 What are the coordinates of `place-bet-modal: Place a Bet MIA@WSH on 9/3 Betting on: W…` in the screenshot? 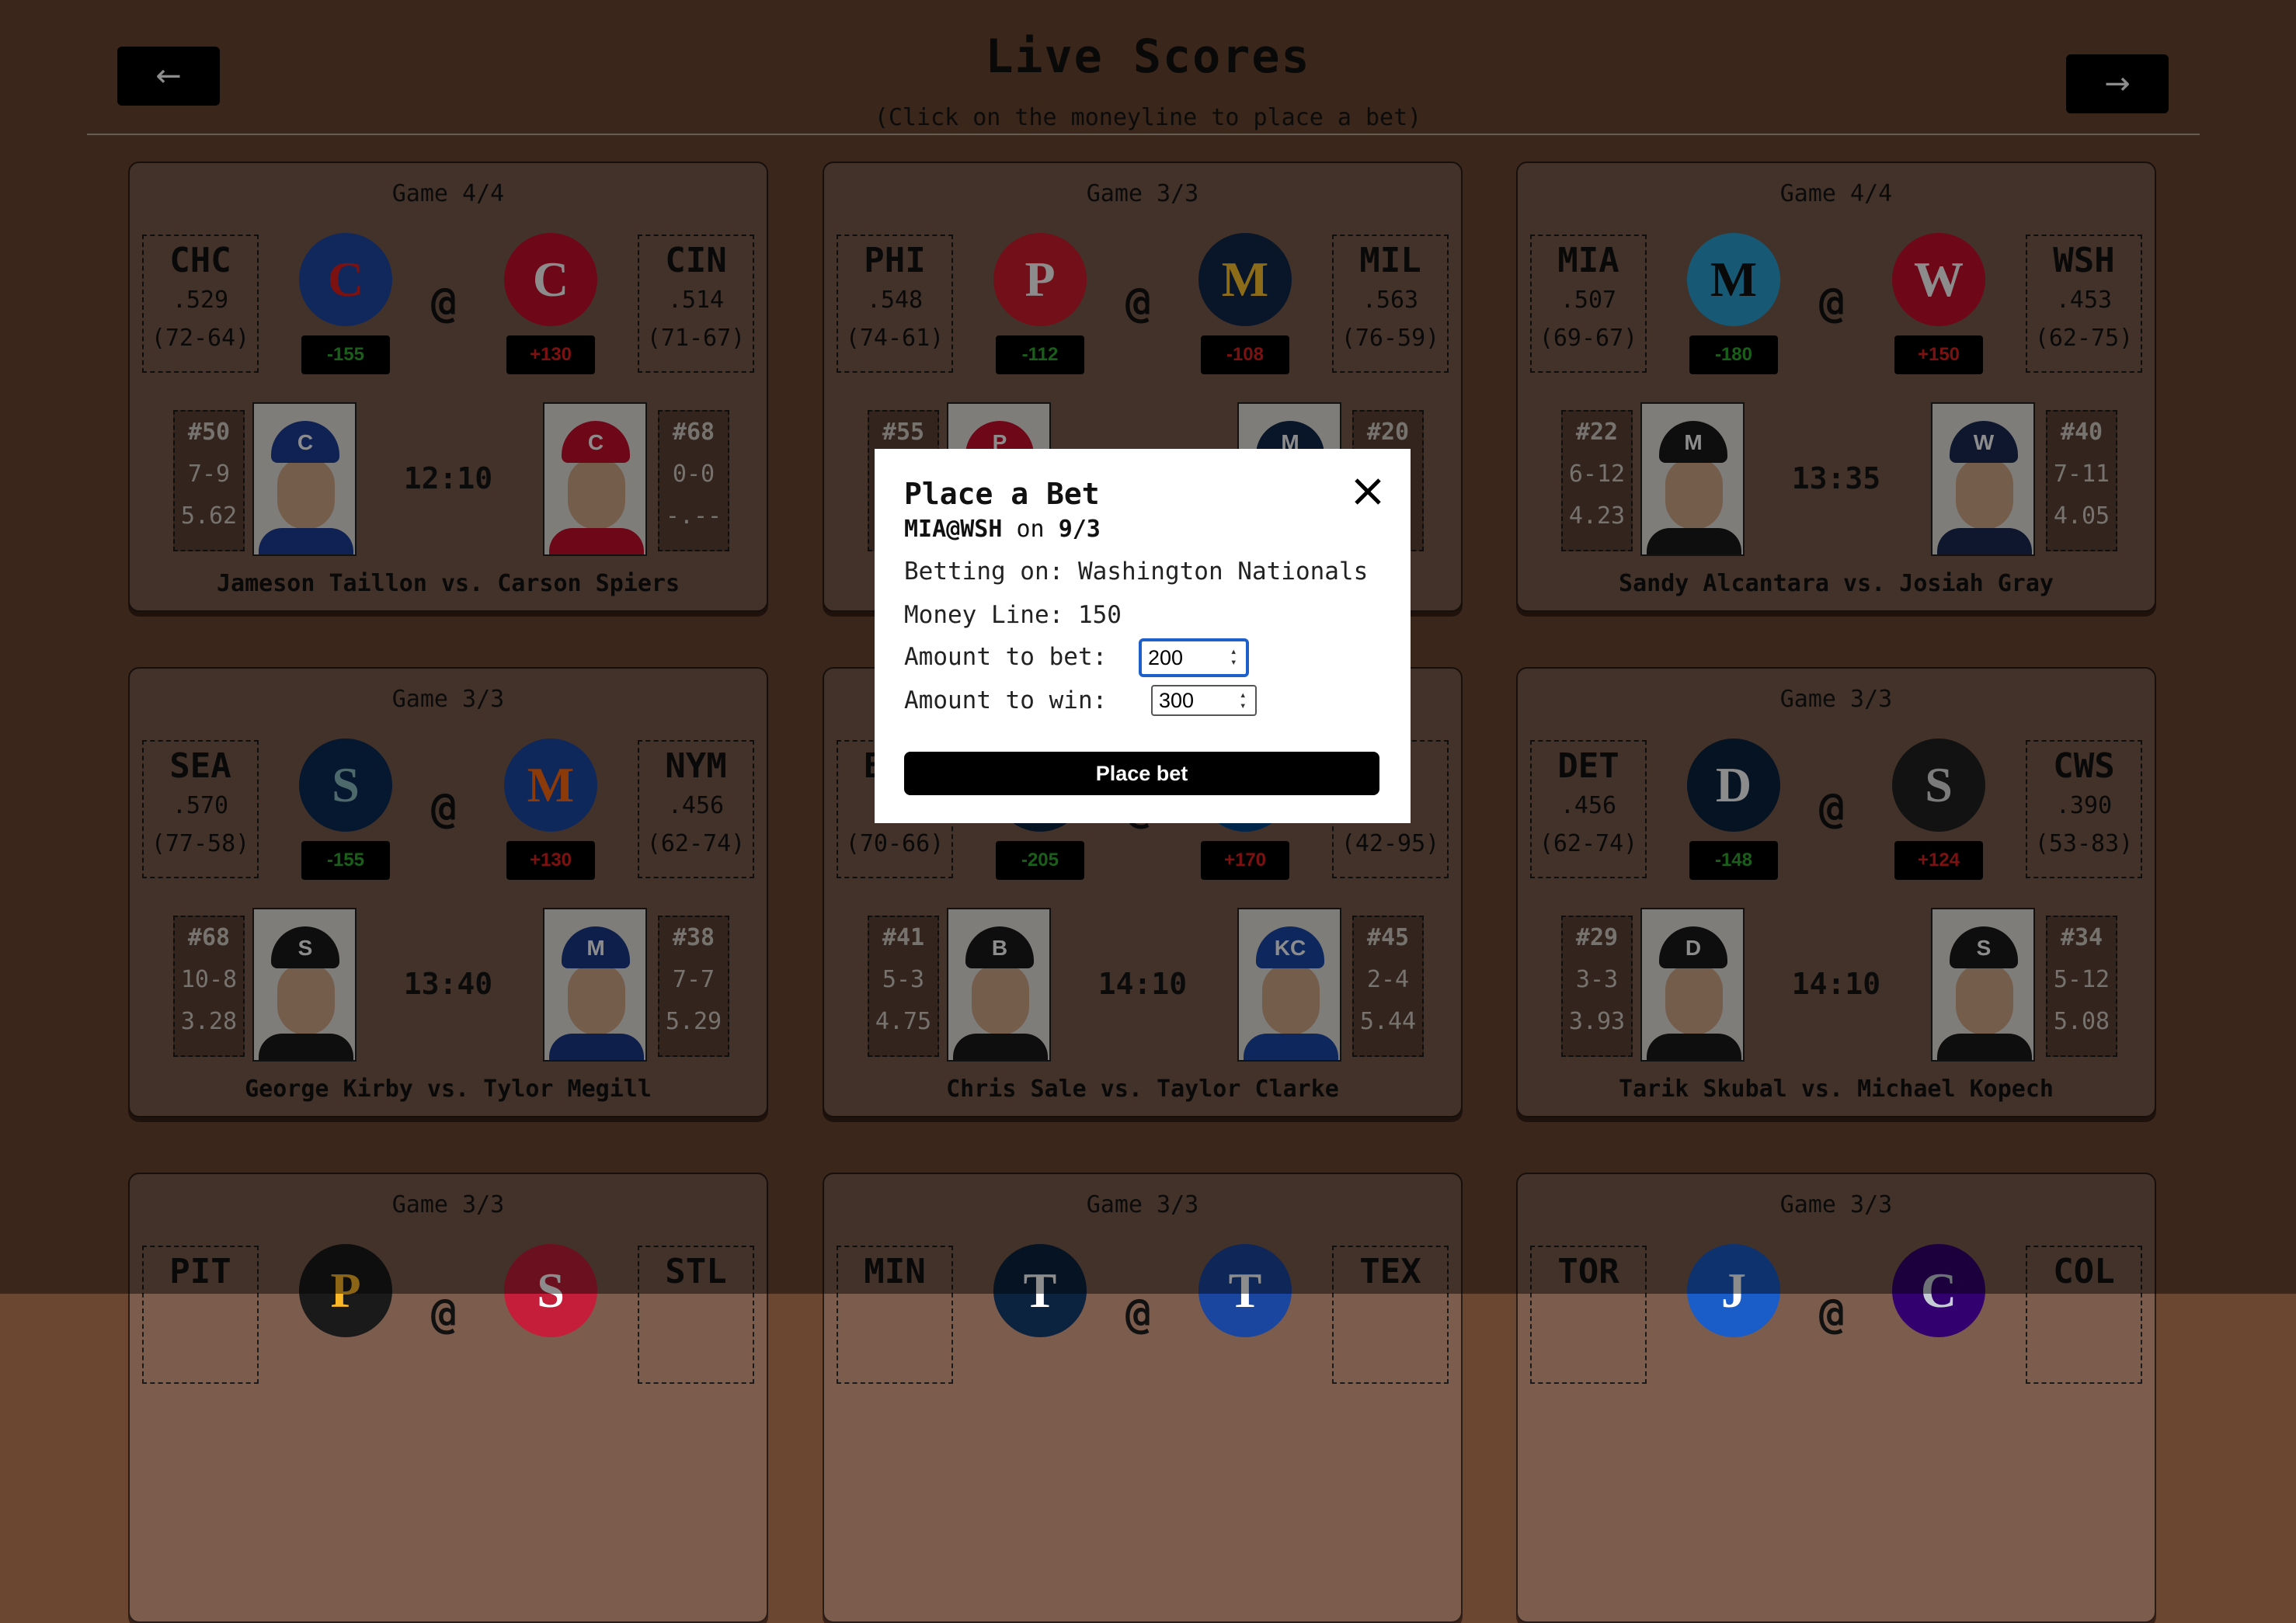 It's located at (1143, 636).